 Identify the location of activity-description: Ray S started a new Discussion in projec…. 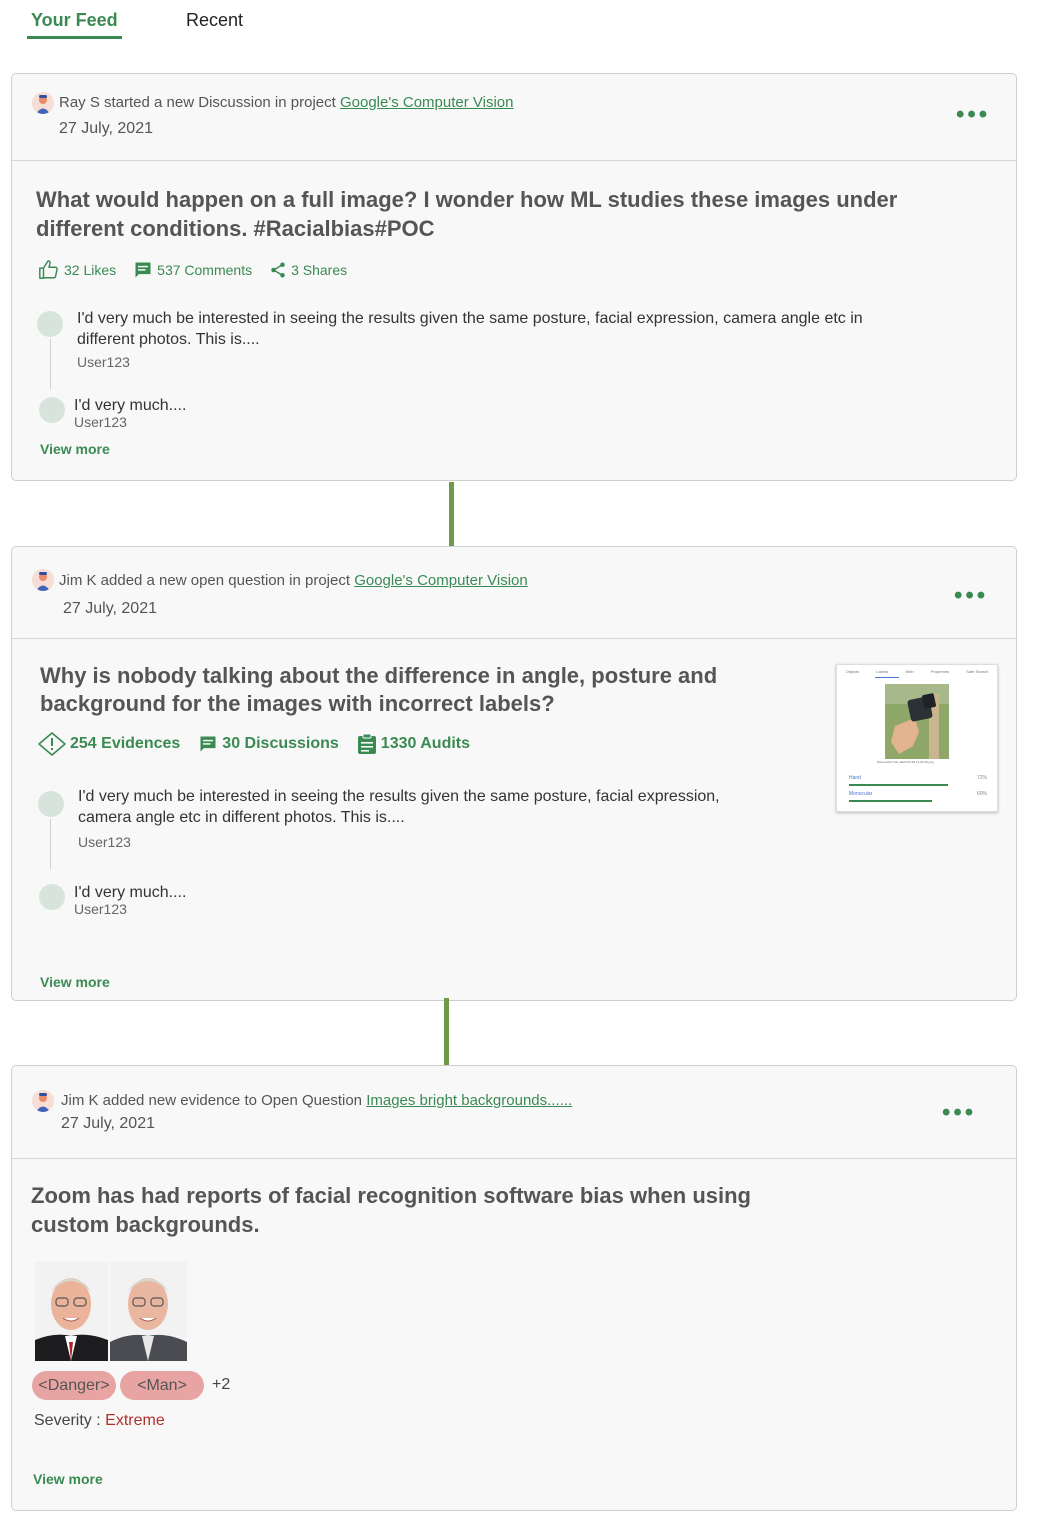
(197, 102).